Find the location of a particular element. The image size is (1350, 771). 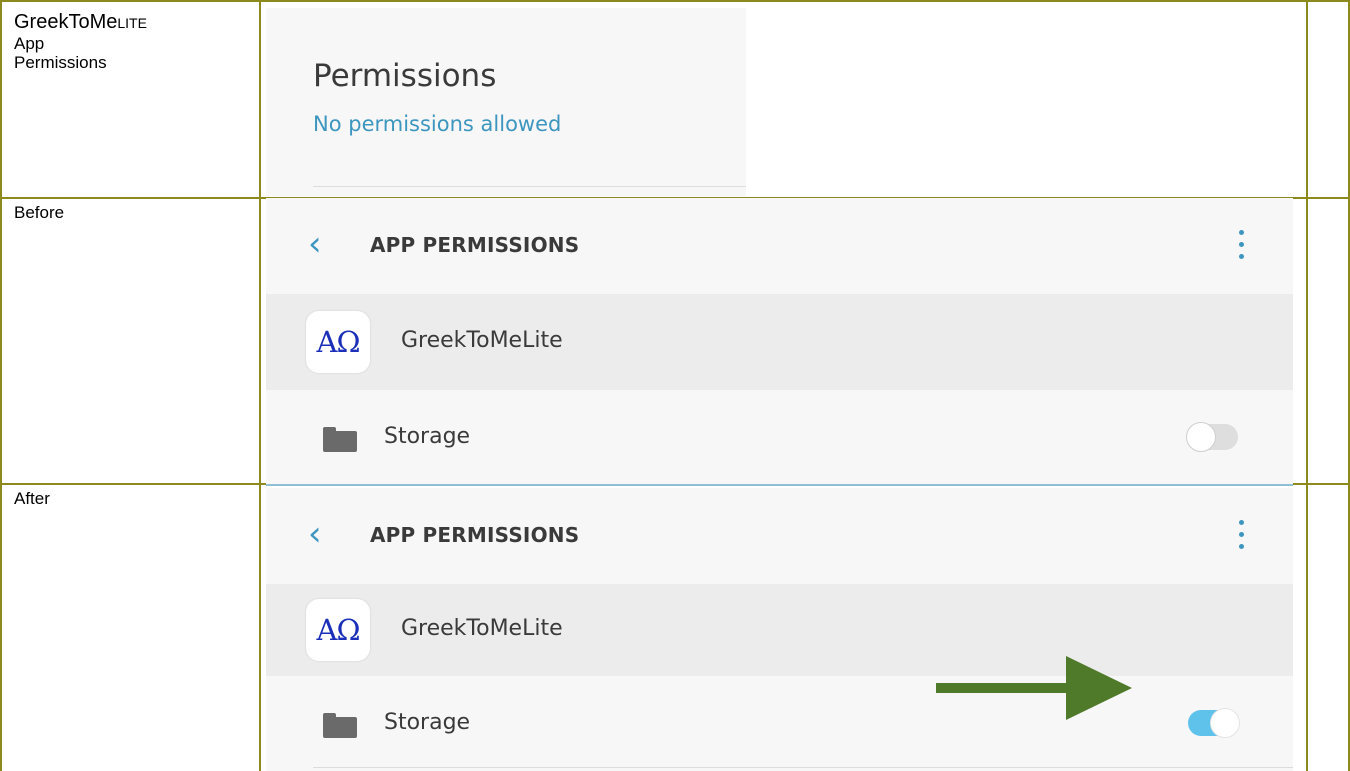

table-border-top is located at coordinates (675, 1).